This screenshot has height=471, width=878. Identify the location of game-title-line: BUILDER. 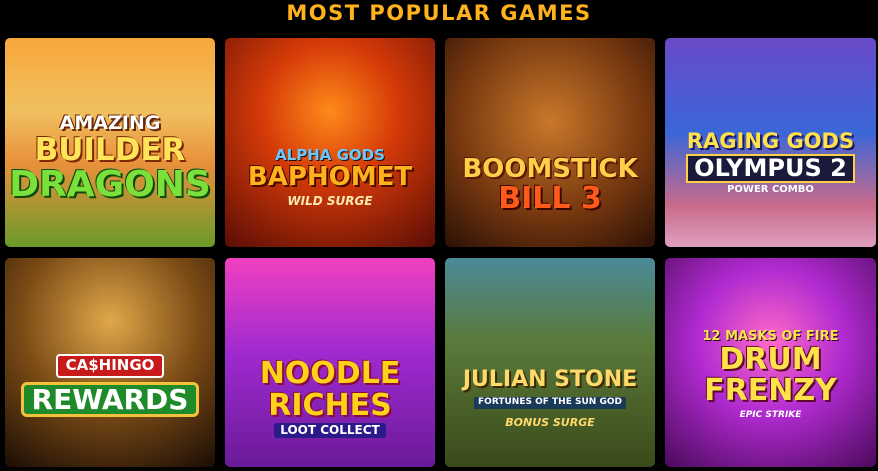
(110, 149).